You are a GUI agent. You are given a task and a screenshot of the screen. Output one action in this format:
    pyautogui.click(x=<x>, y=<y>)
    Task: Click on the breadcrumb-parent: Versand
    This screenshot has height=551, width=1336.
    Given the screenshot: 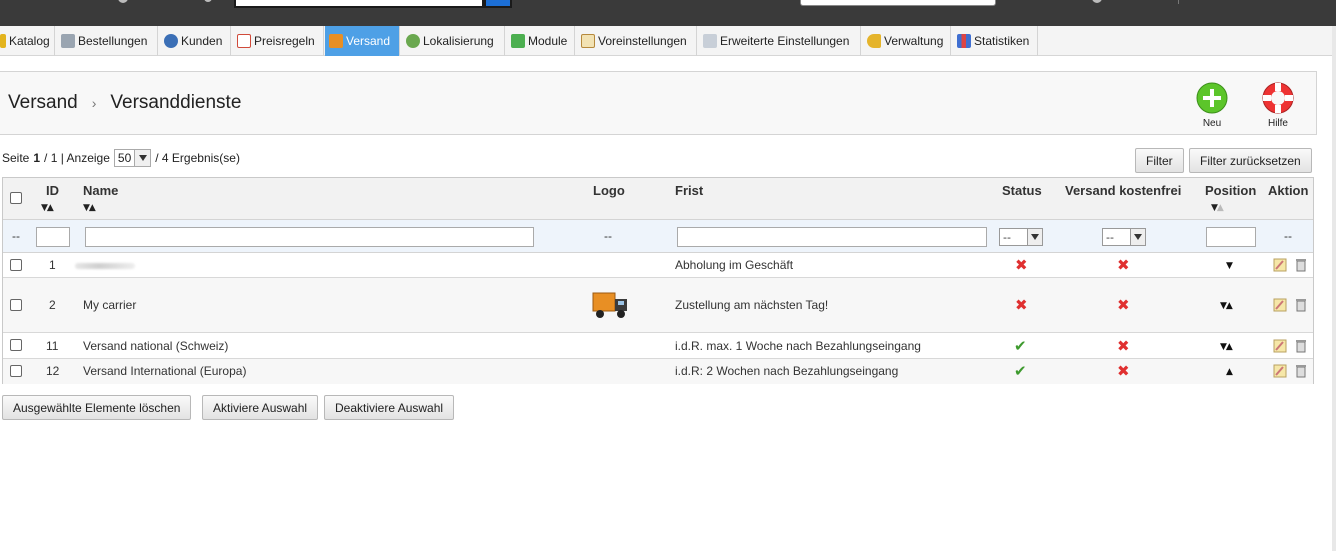 What is the action you would take?
    pyautogui.click(x=43, y=103)
    